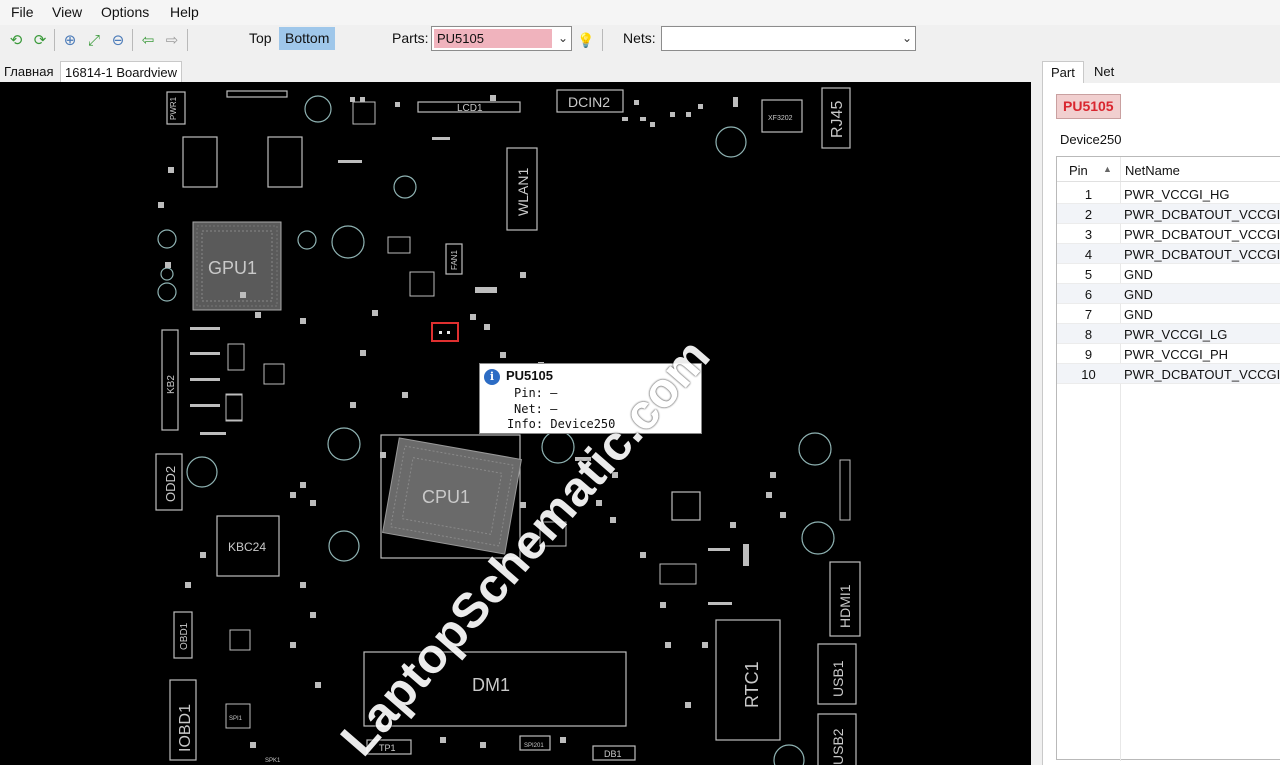  Describe the element at coordinates (523, 192) in the screenshot. I see `board-label-wlan1: WLAN1` at that location.